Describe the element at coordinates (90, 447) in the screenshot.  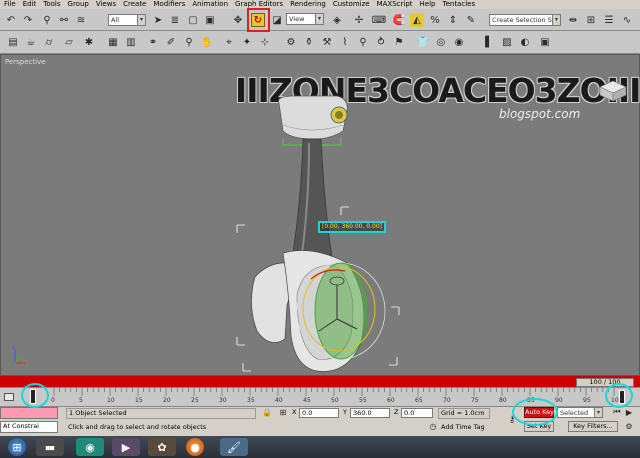
I see `3dsmax-icon: ◉` at that location.